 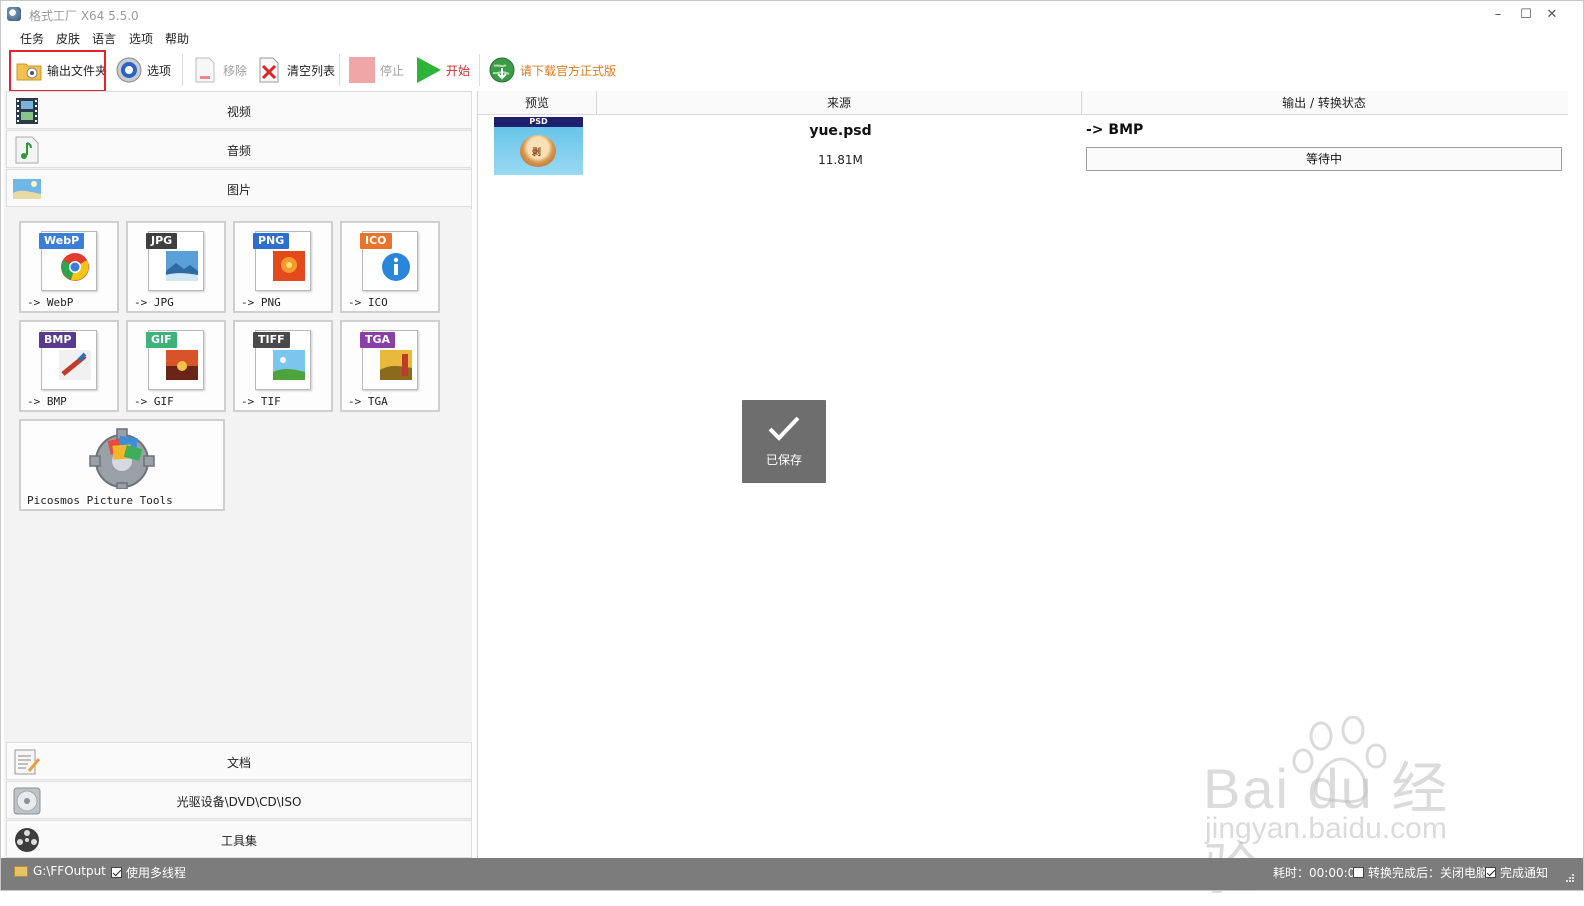 What do you see at coordinates (792, 15) in the screenshot?
I see `title-bar: 格式工厂 X64 5.5.0 – ☐ ✕` at bounding box center [792, 15].